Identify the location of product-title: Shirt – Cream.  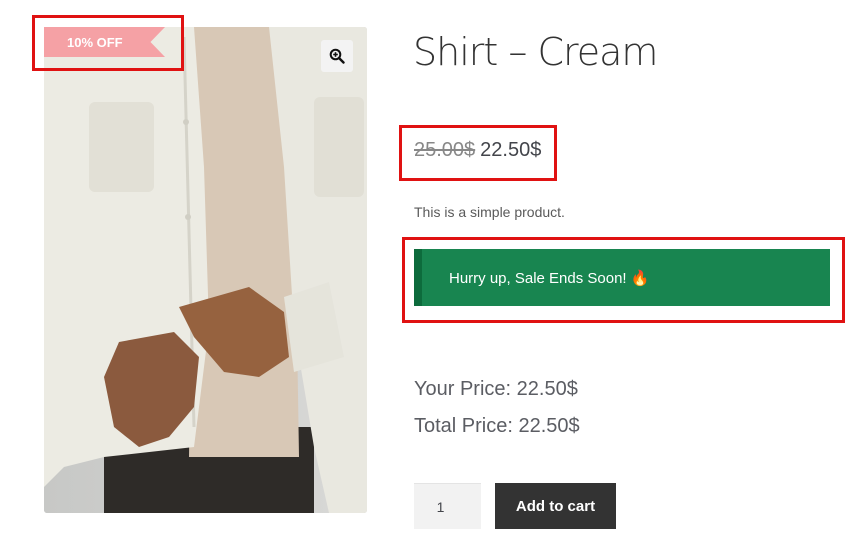
(535, 52).